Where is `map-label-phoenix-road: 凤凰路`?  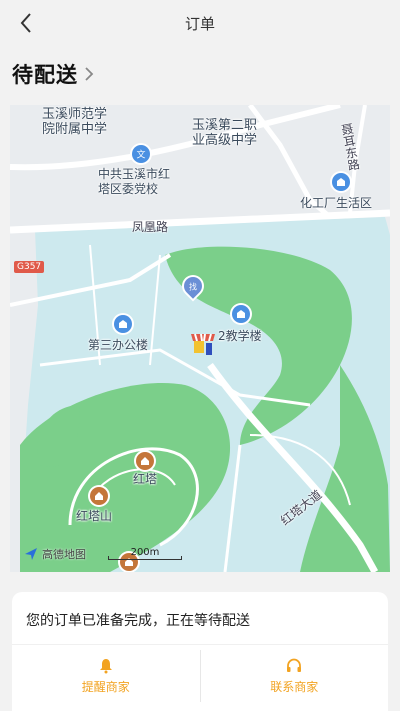
map-label-phoenix-road: 凤凰路 is located at coordinates (150, 227).